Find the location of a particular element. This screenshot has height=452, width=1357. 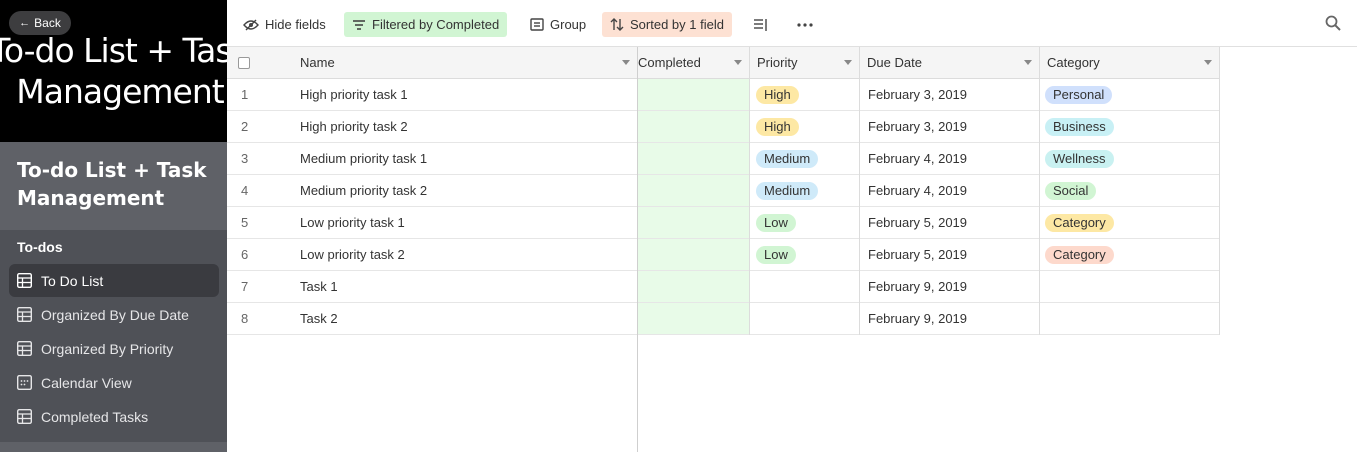

eye-slash-icon is located at coordinates (251, 24).